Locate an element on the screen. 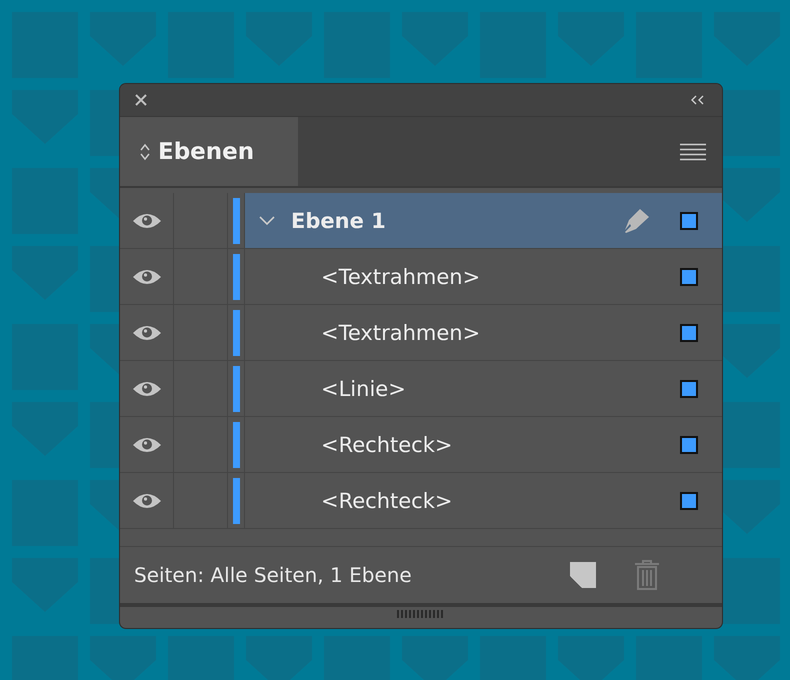 The image size is (790, 680). layers-tab: Ebenen is located at coordinates (209, 151).